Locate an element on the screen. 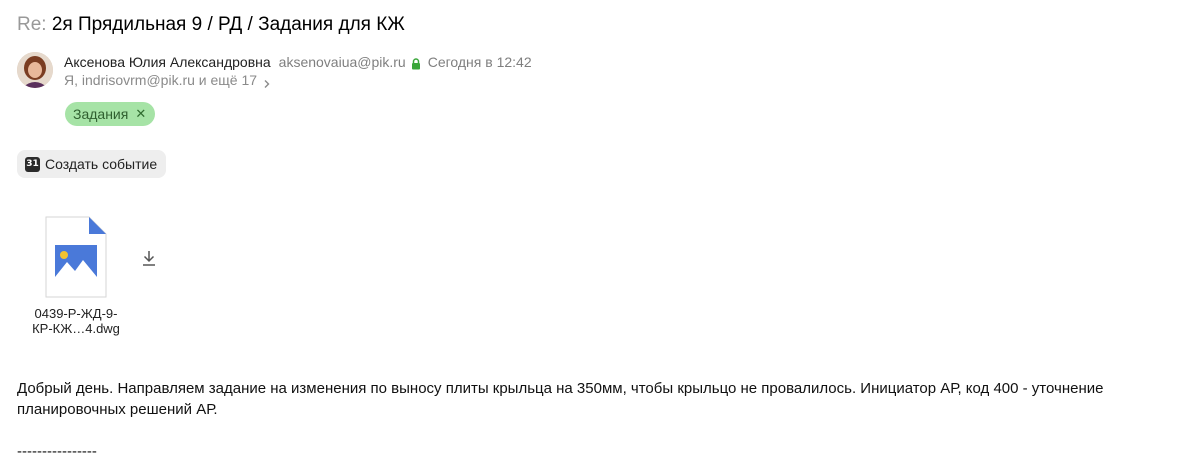 The width and height of the screenshot is (1203, 462). avatar-photo is located at coordinates (35, 70).